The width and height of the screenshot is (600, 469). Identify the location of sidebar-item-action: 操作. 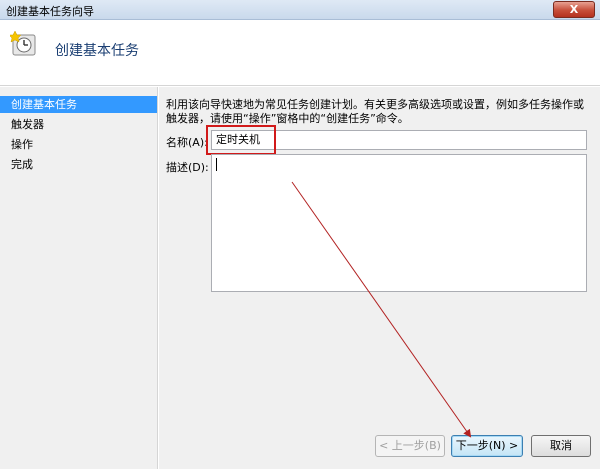
(78, 144).